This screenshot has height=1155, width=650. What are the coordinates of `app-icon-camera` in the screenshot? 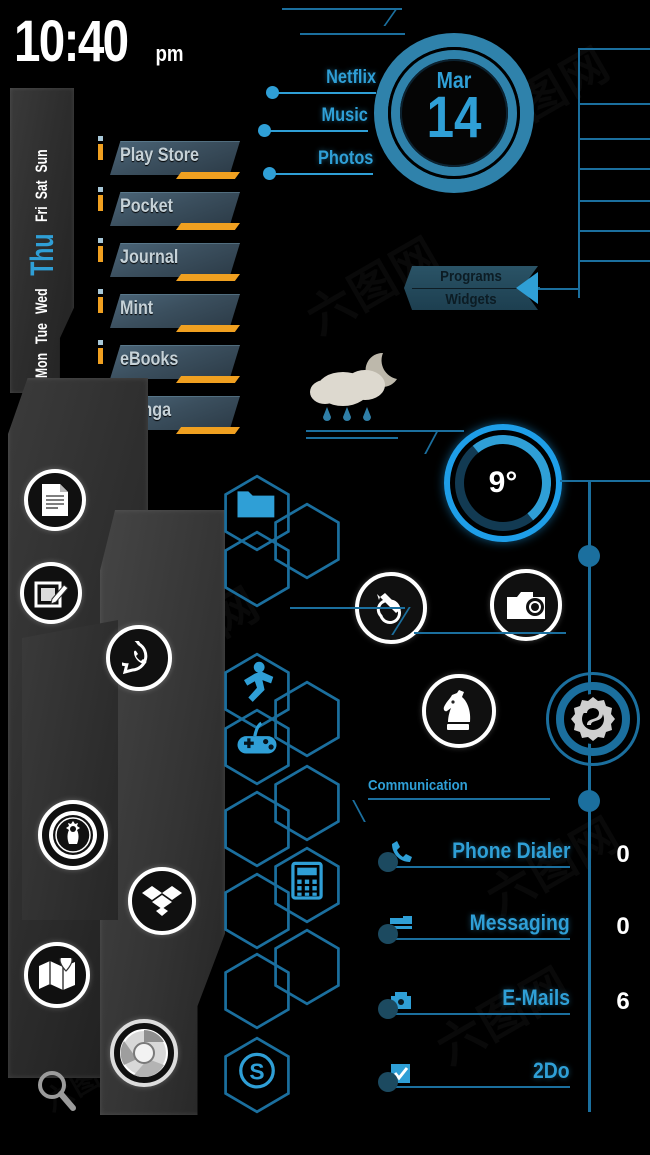 It's located at (526, 605).